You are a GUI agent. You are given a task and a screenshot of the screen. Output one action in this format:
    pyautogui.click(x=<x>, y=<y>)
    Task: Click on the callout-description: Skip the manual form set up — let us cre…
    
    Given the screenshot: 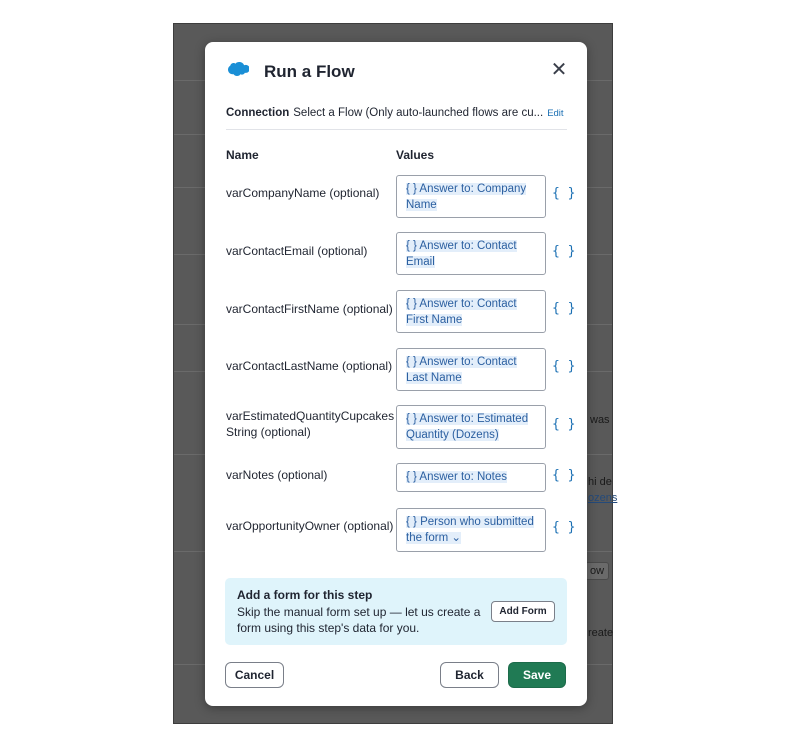 What is the action you would take?
    pyautogui.click(x=359, y=620)
    